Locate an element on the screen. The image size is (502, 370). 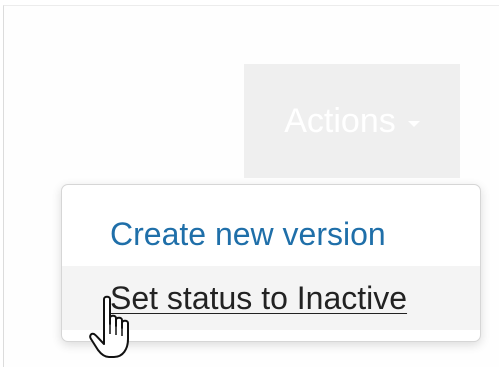
menu-item-set-status-inactive: Set status to Inactive is located at coordinates (271, 298).